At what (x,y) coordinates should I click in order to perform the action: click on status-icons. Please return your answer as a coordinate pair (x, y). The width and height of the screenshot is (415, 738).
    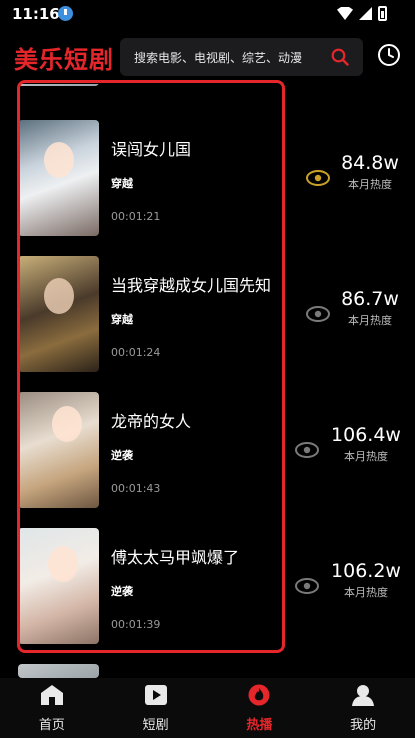
    Looking at the image, I should click on (362, 13).